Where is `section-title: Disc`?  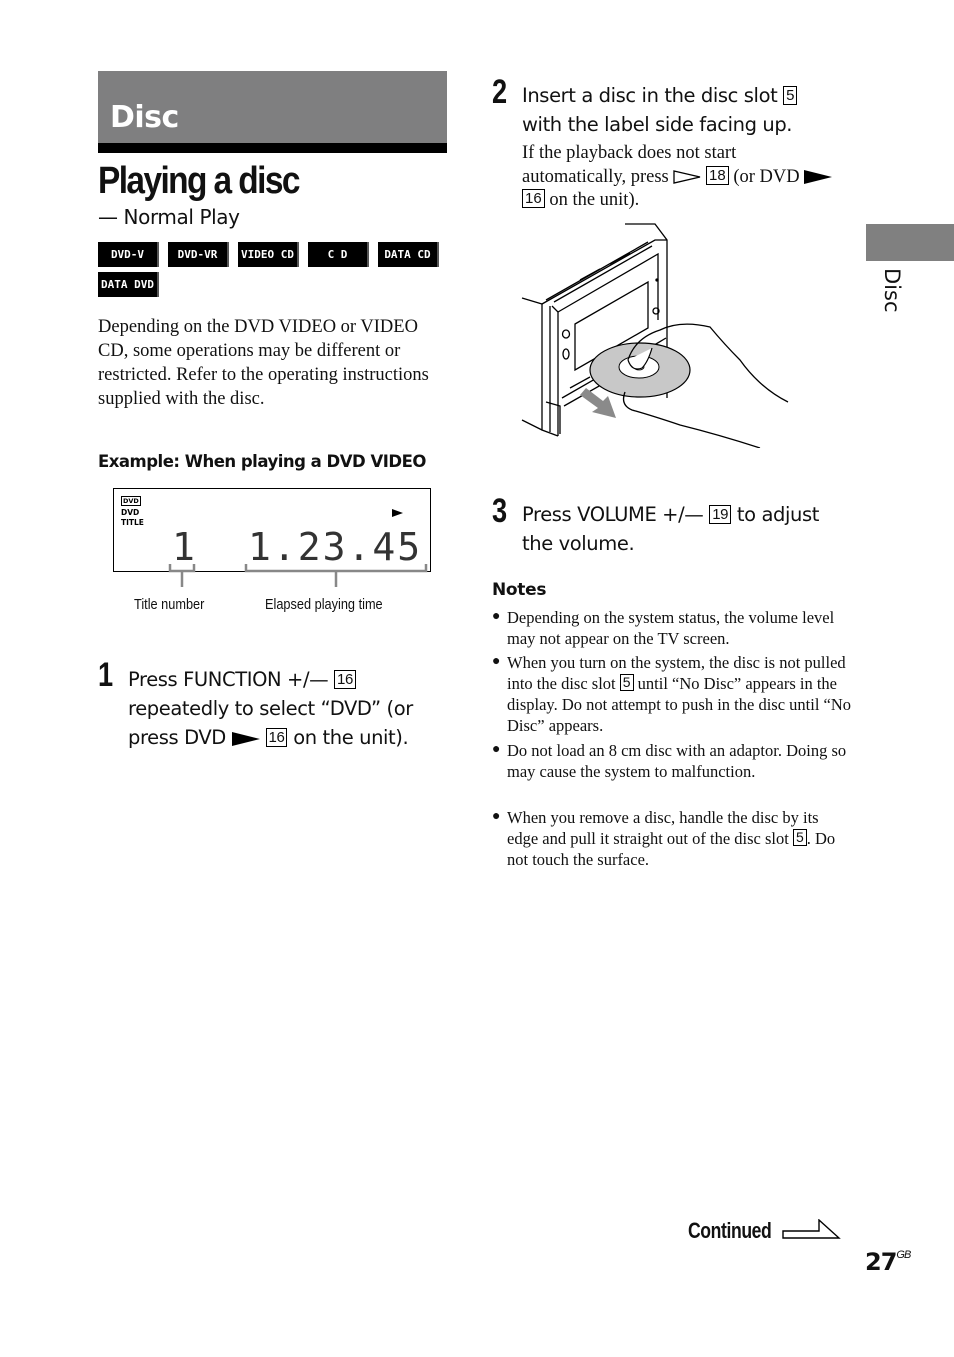 section-title: Disc is located at coordinates (144, 117).